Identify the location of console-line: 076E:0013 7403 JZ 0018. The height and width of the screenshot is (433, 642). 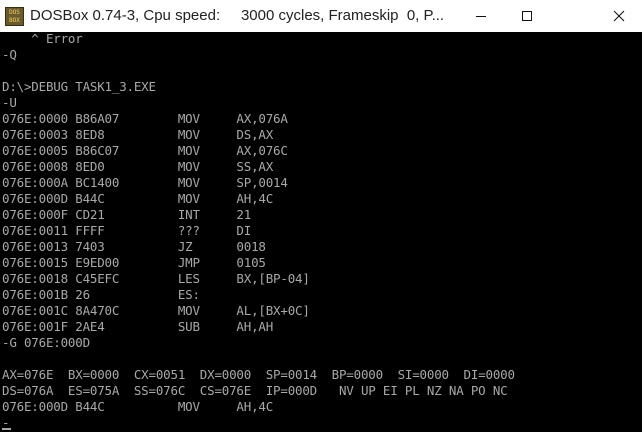
(134, 246).